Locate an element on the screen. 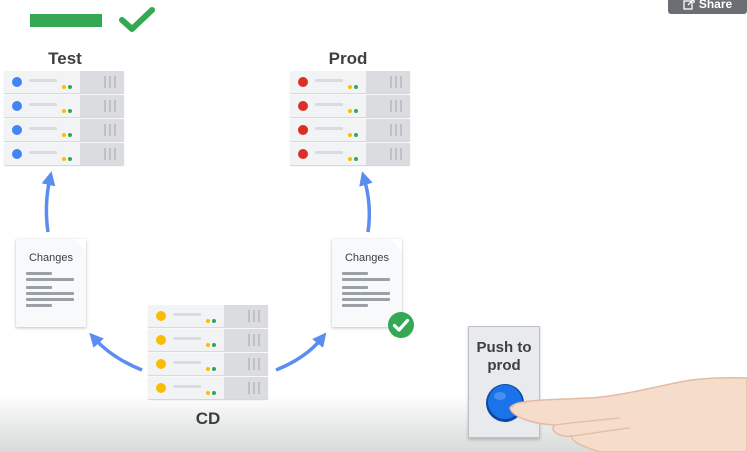  arrow-changes-to-test is located at coordinates (48, 202).